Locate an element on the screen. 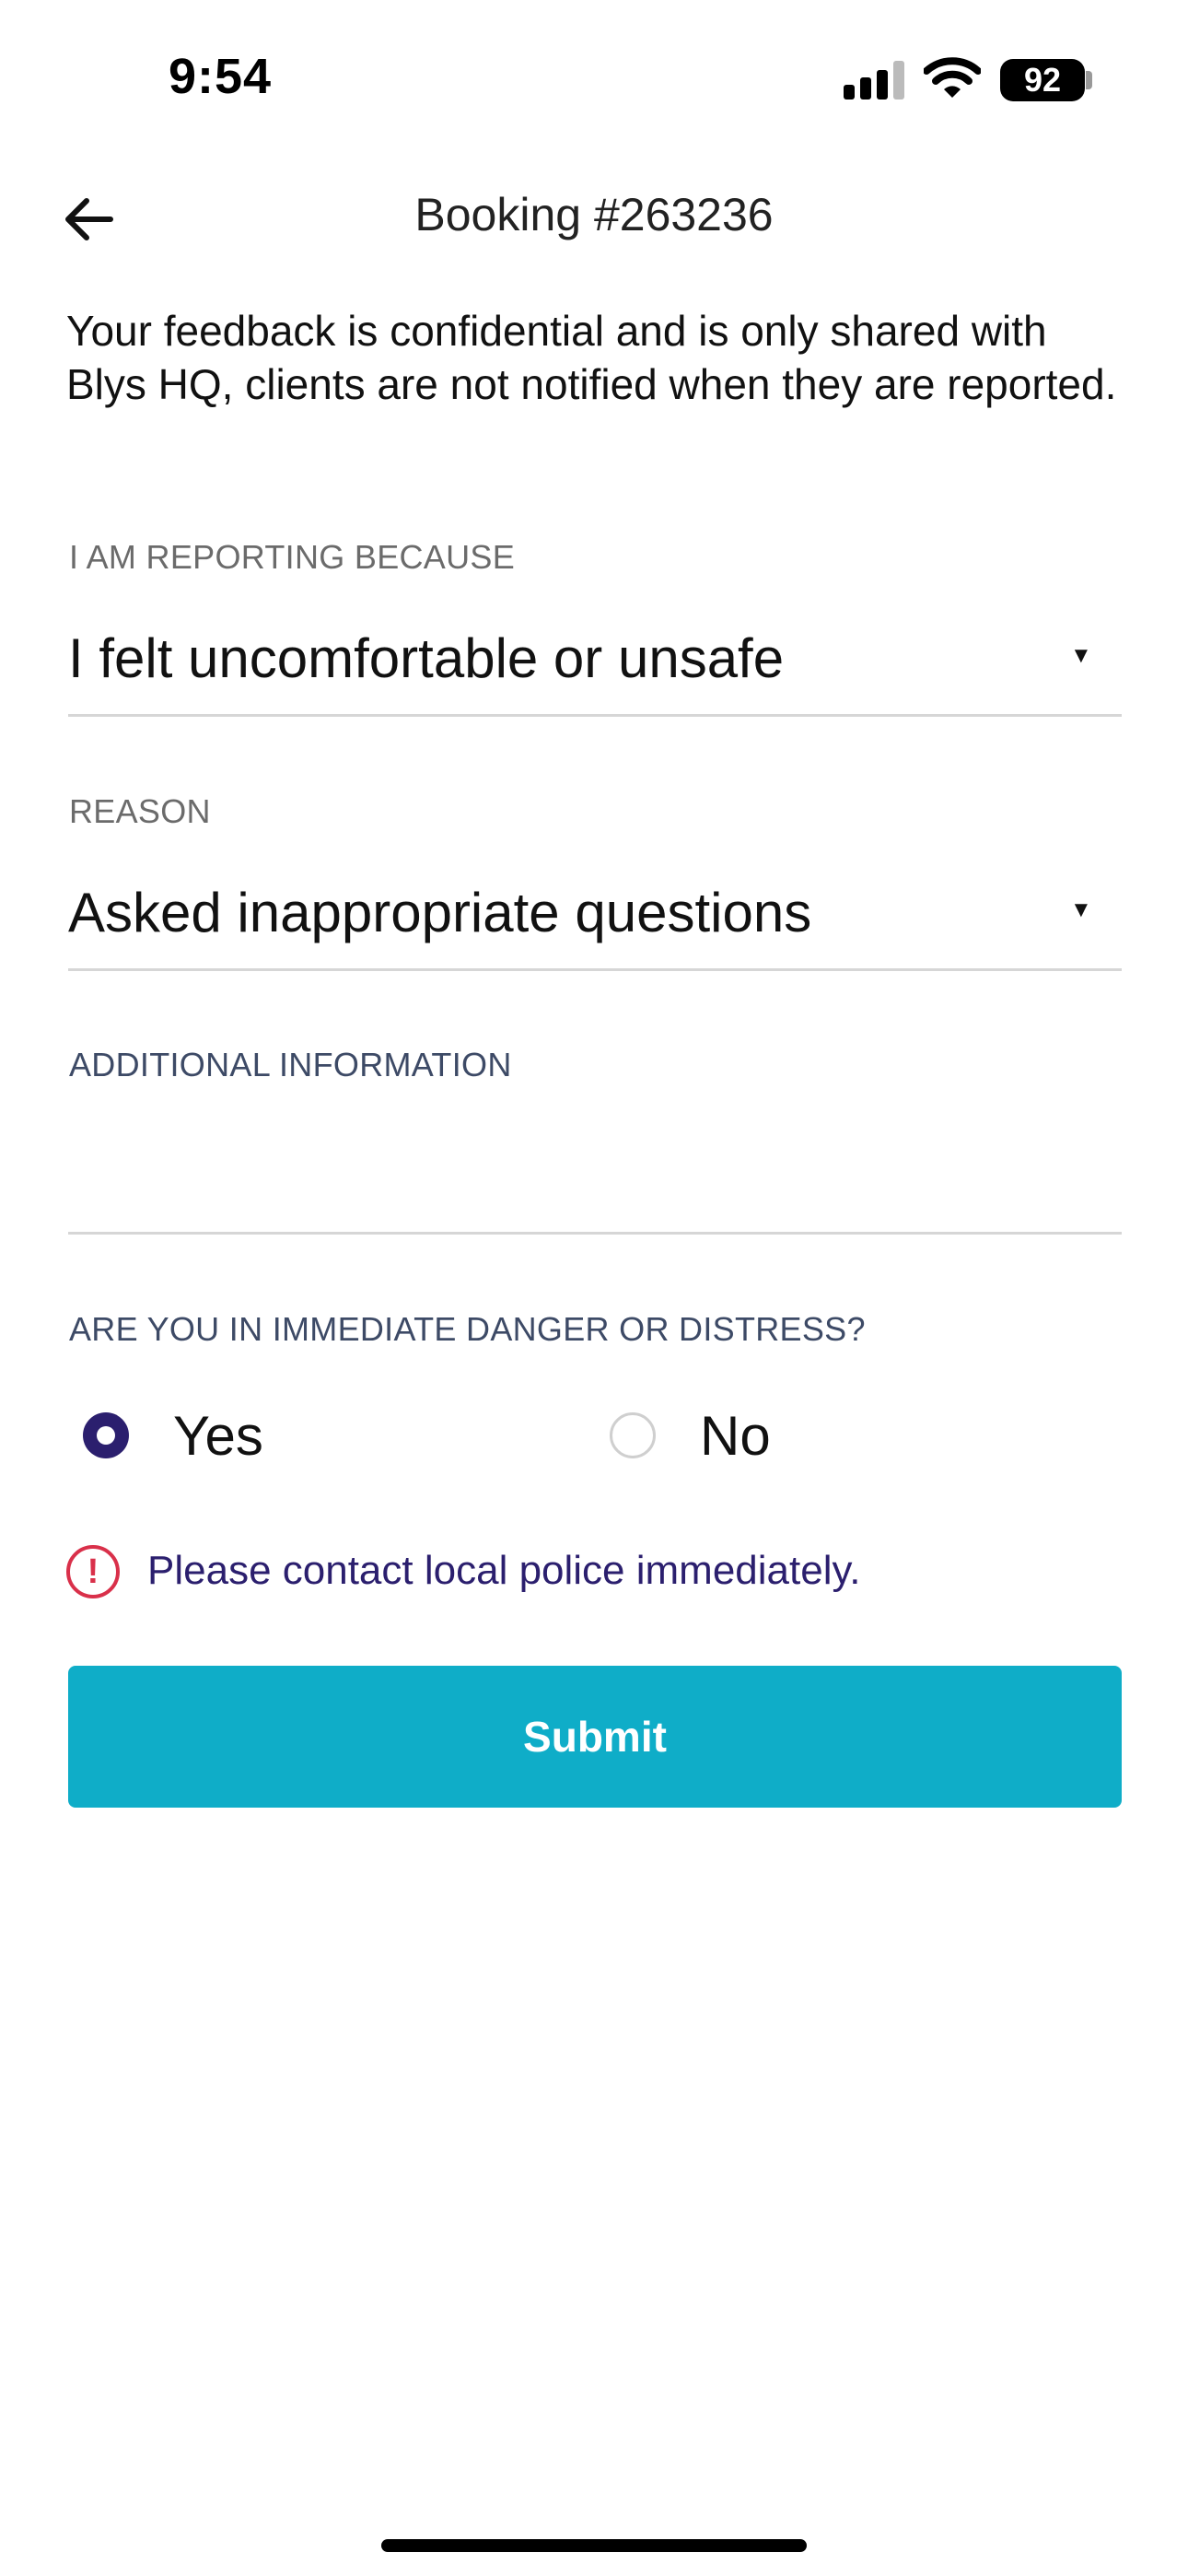 This screenshot has width=1188, height=2576. cellular-signal-icon is located at coordinates (875, 80).